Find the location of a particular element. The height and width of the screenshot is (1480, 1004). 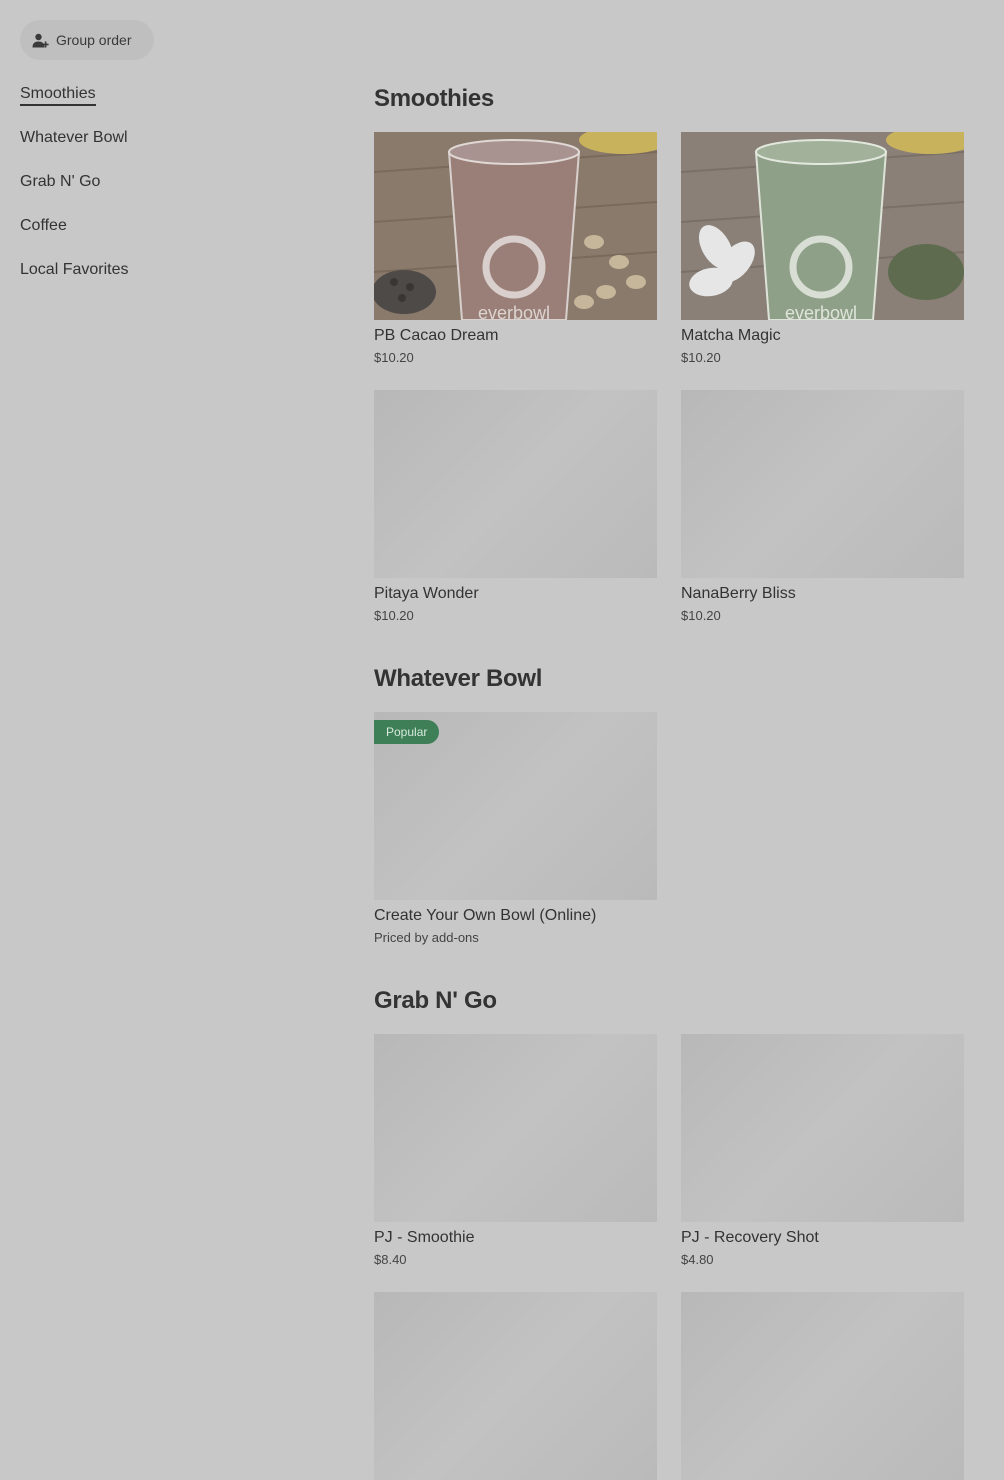

menu-item-price: $8.40 is located at coordinates (390, 1259).